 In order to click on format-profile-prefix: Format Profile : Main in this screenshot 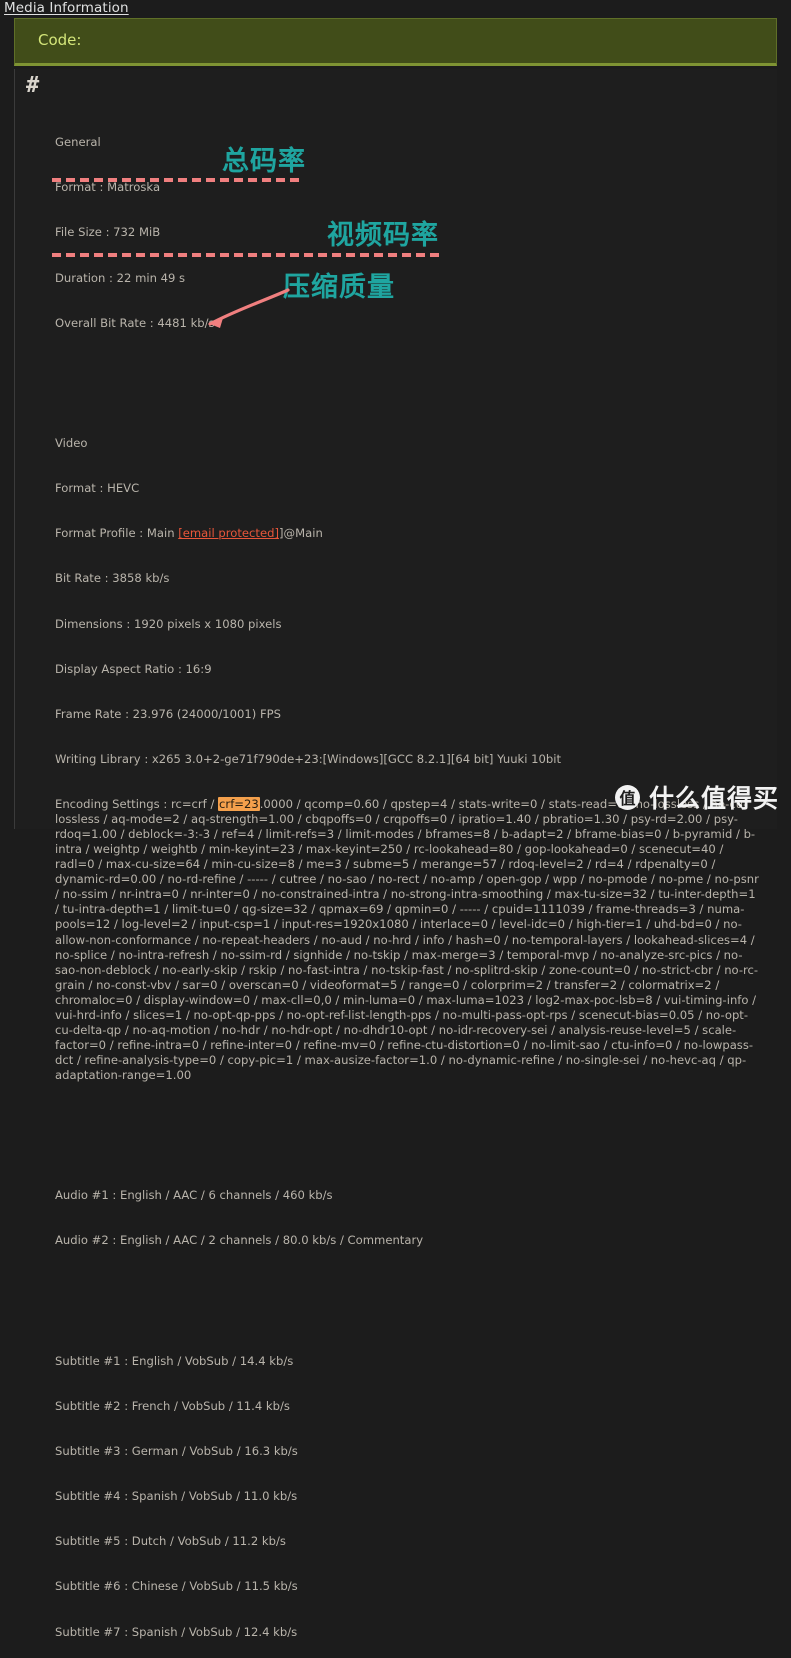, I will do `click(117, 533)`.